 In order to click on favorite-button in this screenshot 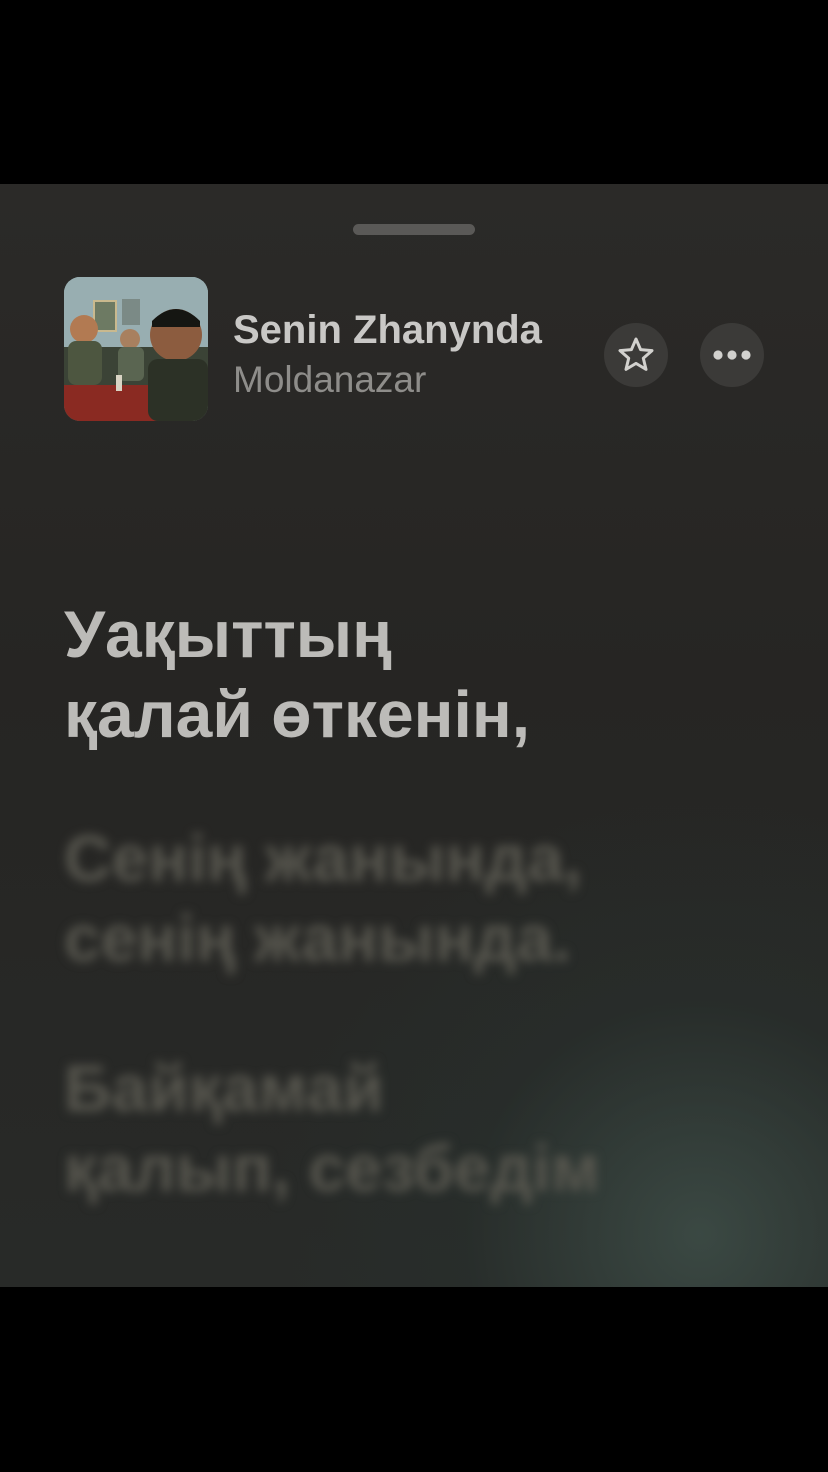, I will do `click(636, 355)`.